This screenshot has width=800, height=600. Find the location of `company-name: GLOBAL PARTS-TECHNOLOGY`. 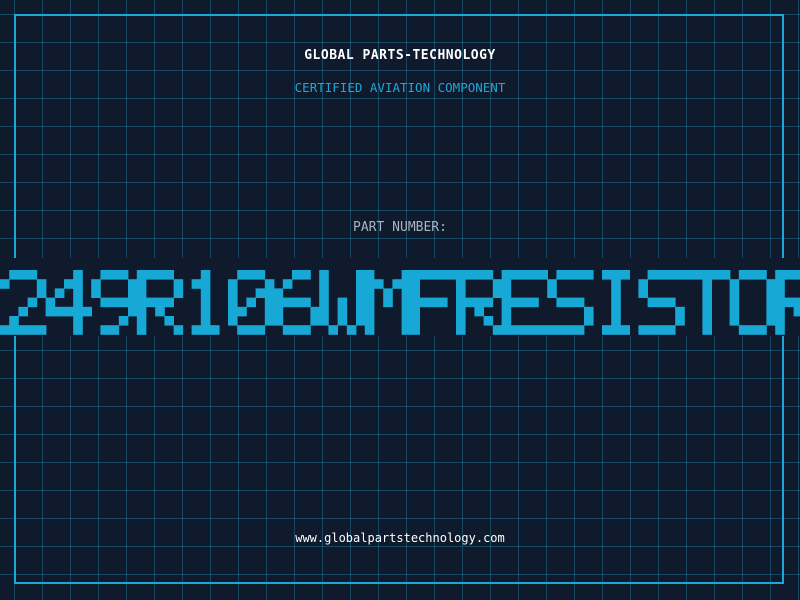

company-name: GLOBAL PARTS-TECHNOLOGY is located at coordinates (400, 55).